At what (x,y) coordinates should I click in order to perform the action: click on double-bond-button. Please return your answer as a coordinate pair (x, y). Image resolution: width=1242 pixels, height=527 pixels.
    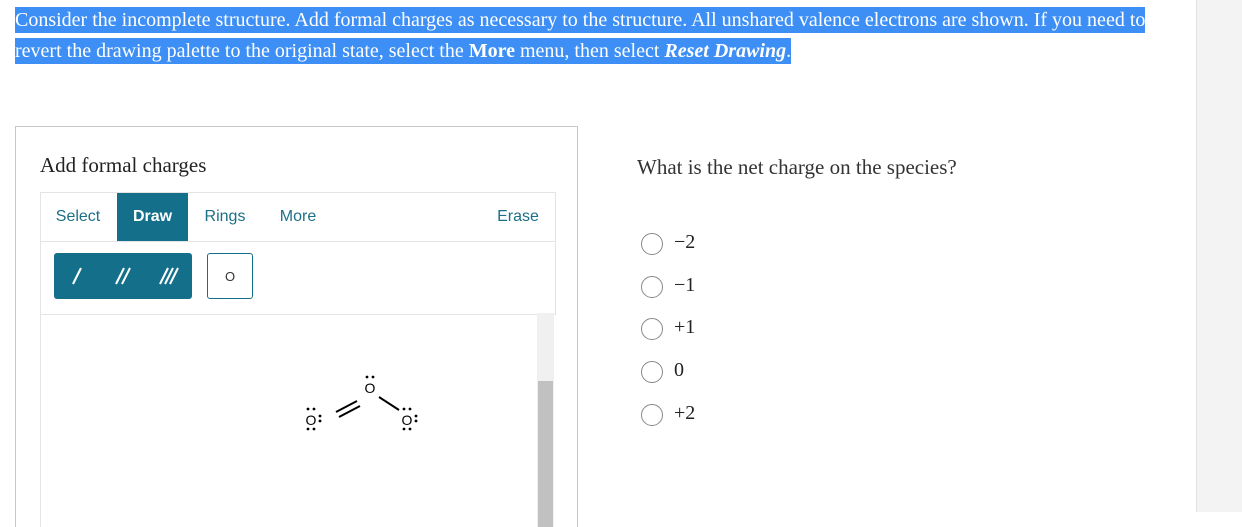
    Looking at the image, I should click on (123, 276).